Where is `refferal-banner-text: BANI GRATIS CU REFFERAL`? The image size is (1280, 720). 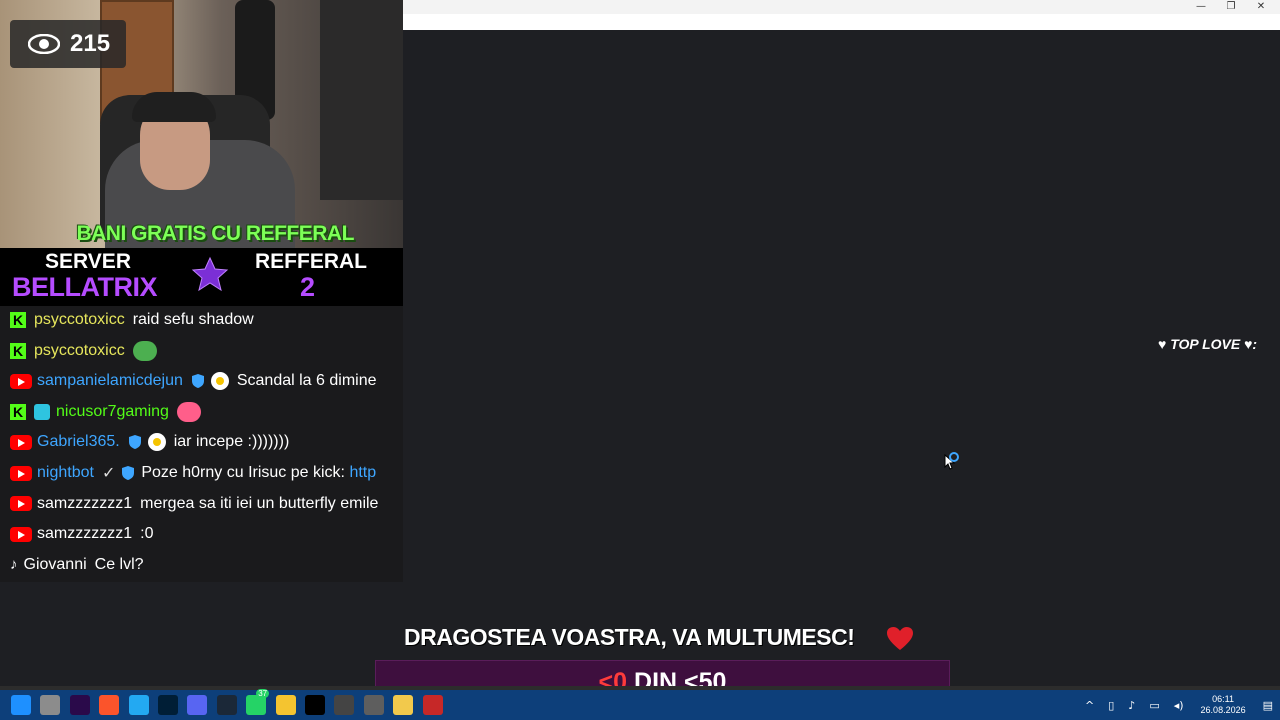 refferal-banner-text: BANI GRATIS CU REFFERAL is located at coordinates (215, 233).